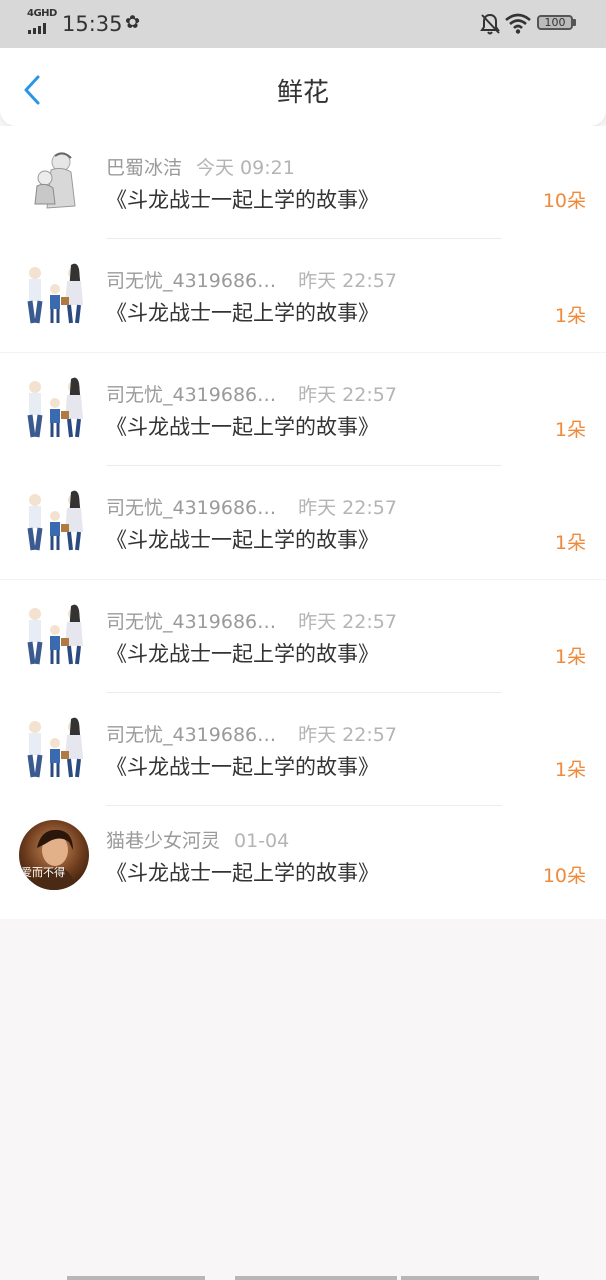 This screenshot has height=1280, width=606. Describe the element at coordinates (41, 28) in the screenshot. I see `signal-icon` at that location.